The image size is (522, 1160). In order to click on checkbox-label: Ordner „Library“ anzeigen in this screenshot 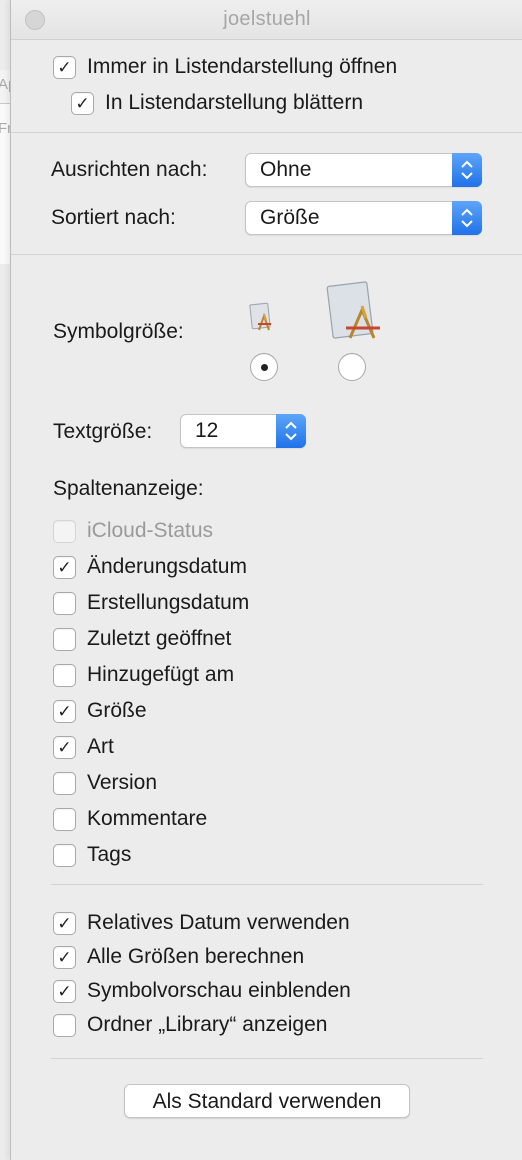, I will do `click(207, 1024)`.